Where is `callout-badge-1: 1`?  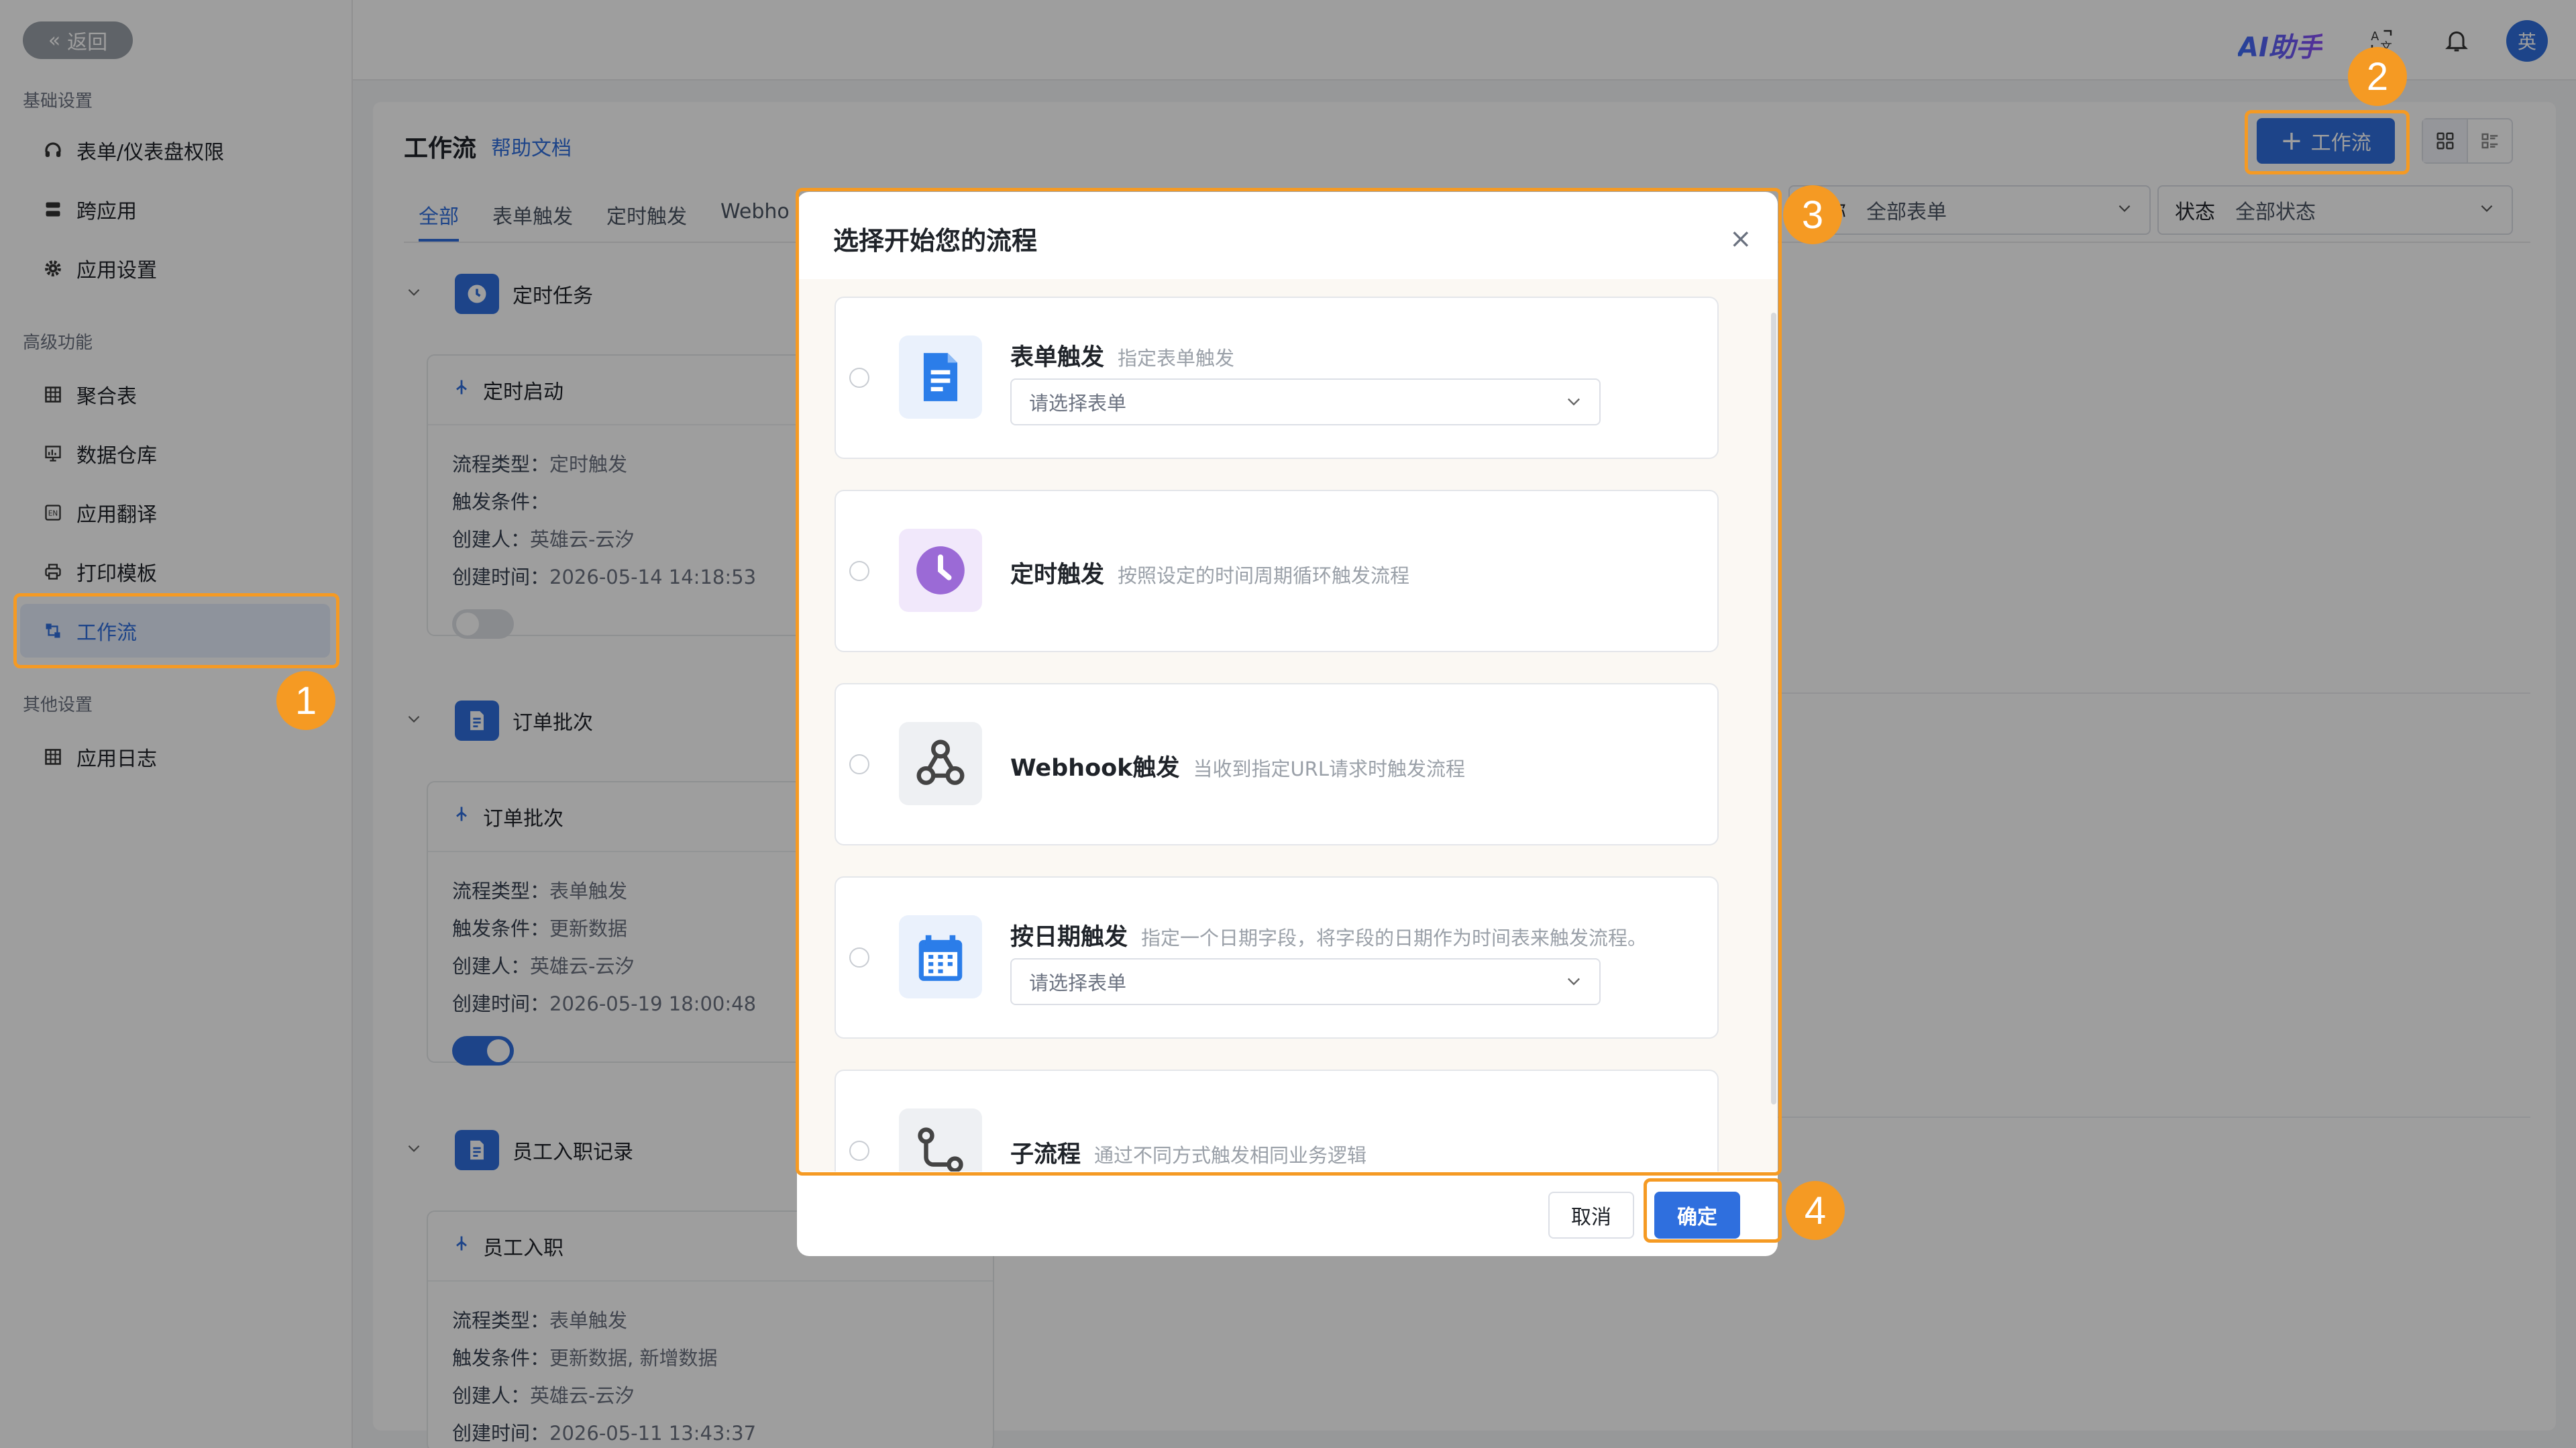 callout-badge-1: 1 is located at coordinates (305, 700).